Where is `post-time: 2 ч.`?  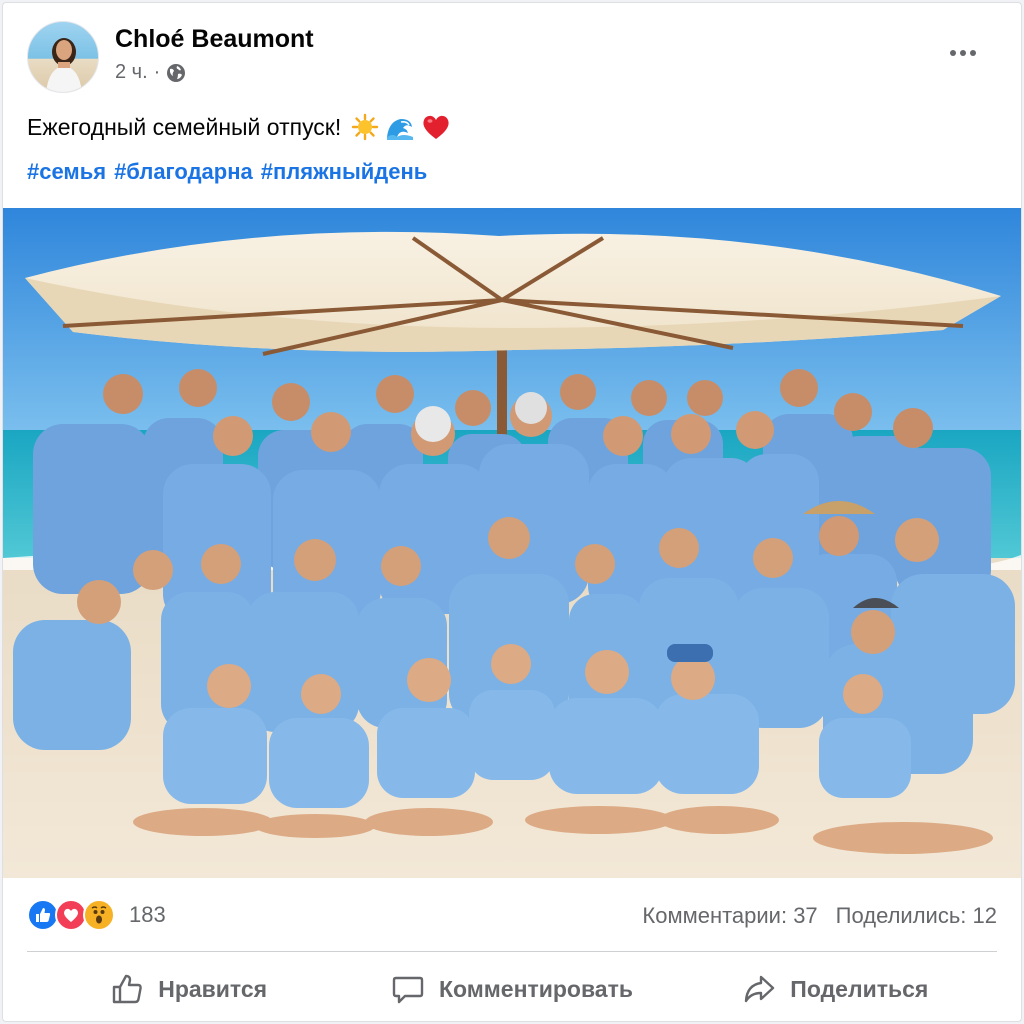
post-time: 2 ч. is located at coordinates (131, 72).